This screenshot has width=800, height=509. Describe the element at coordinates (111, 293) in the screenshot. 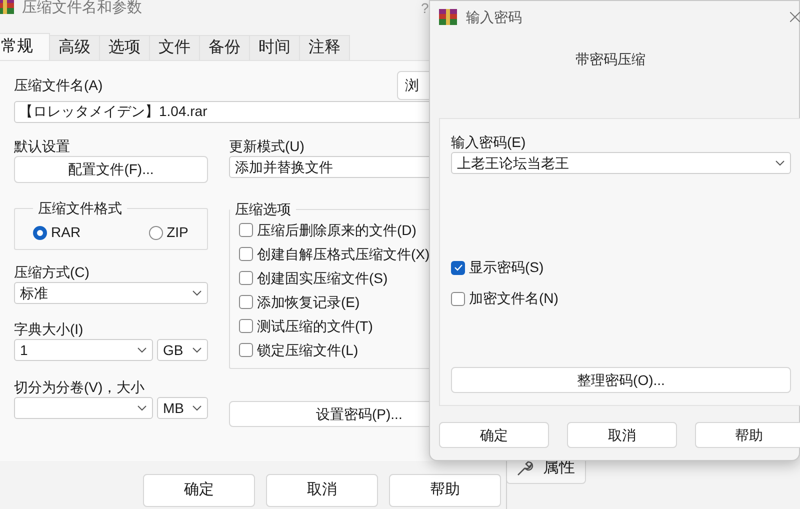

I see `dropdown: 标准` at that location.